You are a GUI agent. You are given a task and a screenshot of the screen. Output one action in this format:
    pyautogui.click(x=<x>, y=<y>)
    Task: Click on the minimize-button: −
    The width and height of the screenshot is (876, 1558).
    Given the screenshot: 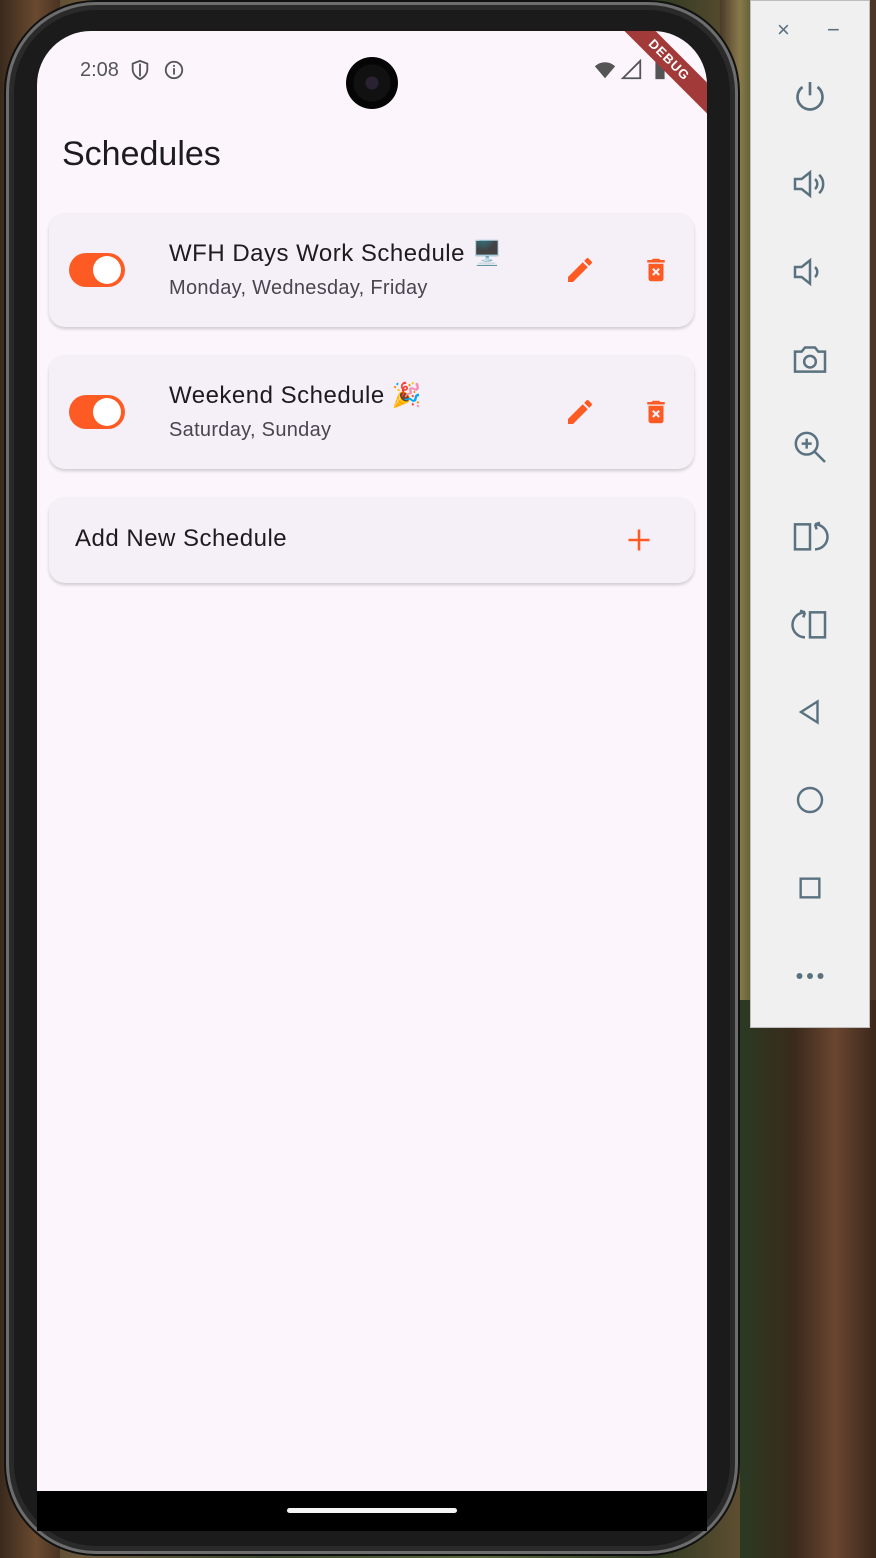 What is the action you would take?
    pyautogui.click(x=833, y=30)
    